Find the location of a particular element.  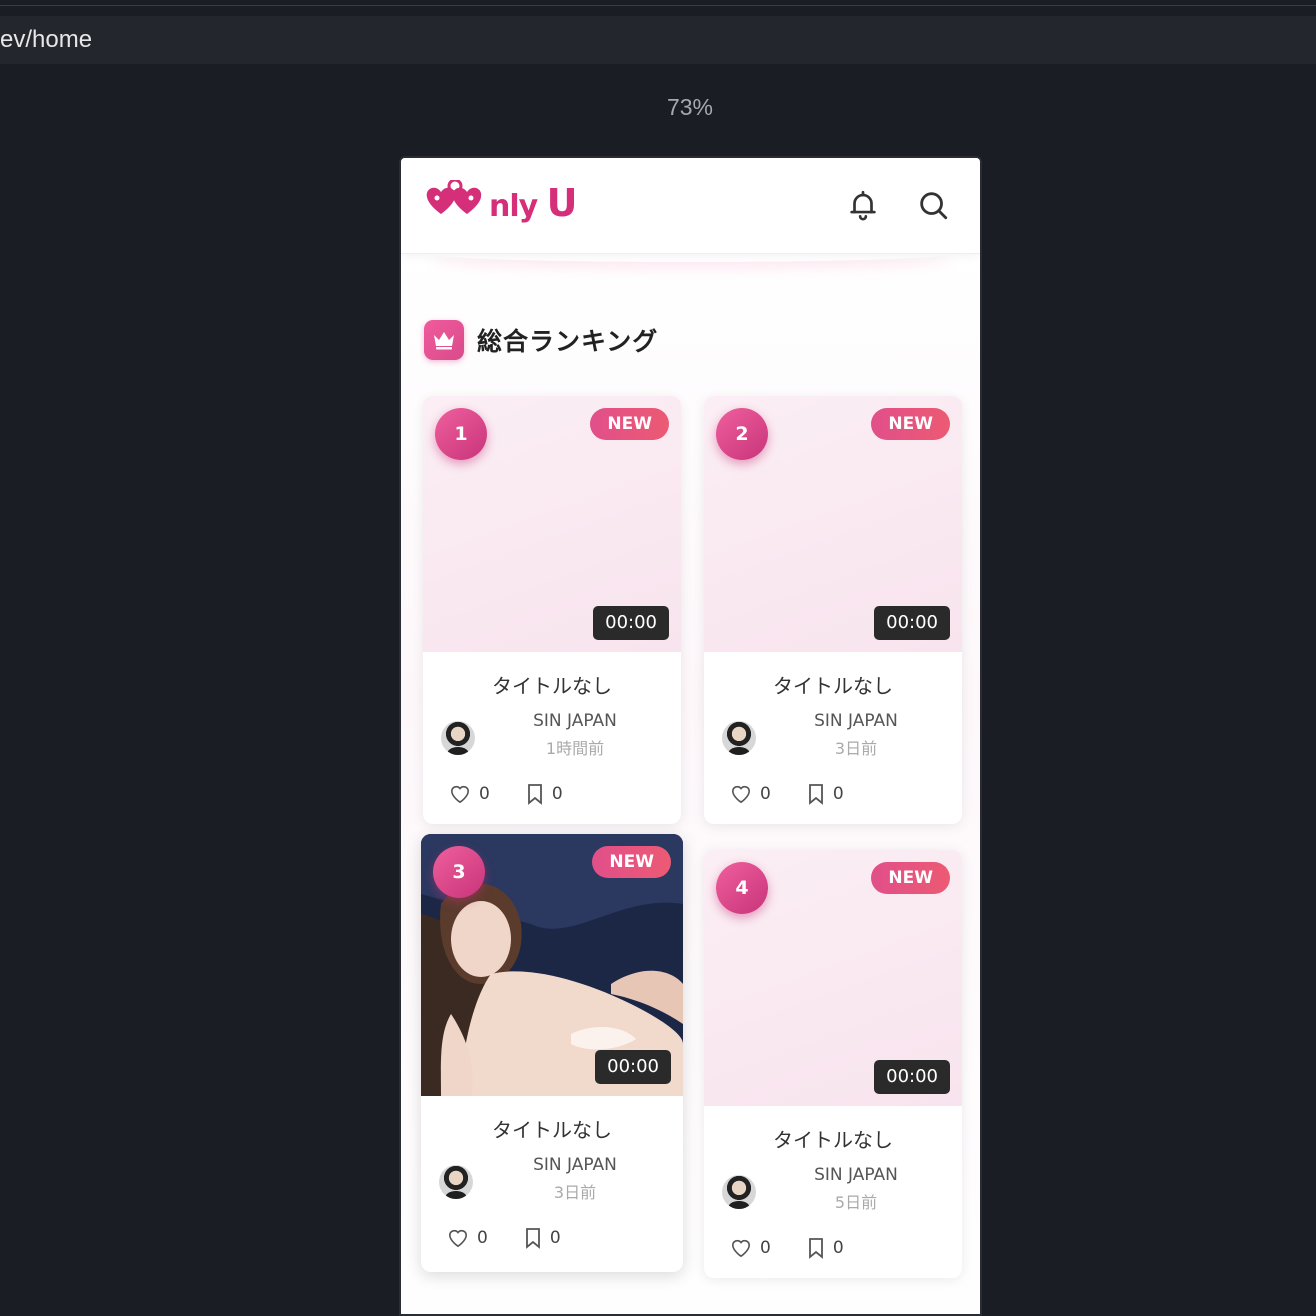

video-thumbnail: 1 NEW 00:00 is located at coordinates (552, 524).